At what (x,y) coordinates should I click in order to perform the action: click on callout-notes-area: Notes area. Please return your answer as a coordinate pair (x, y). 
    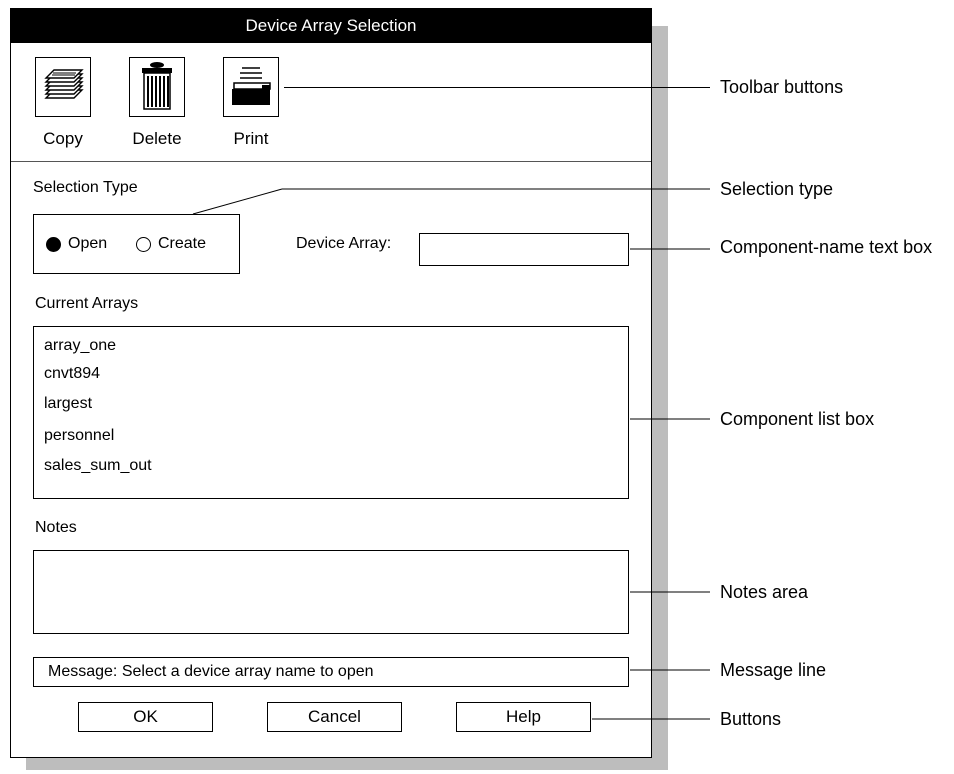
    Looking at the image, I should click on (764, 592).